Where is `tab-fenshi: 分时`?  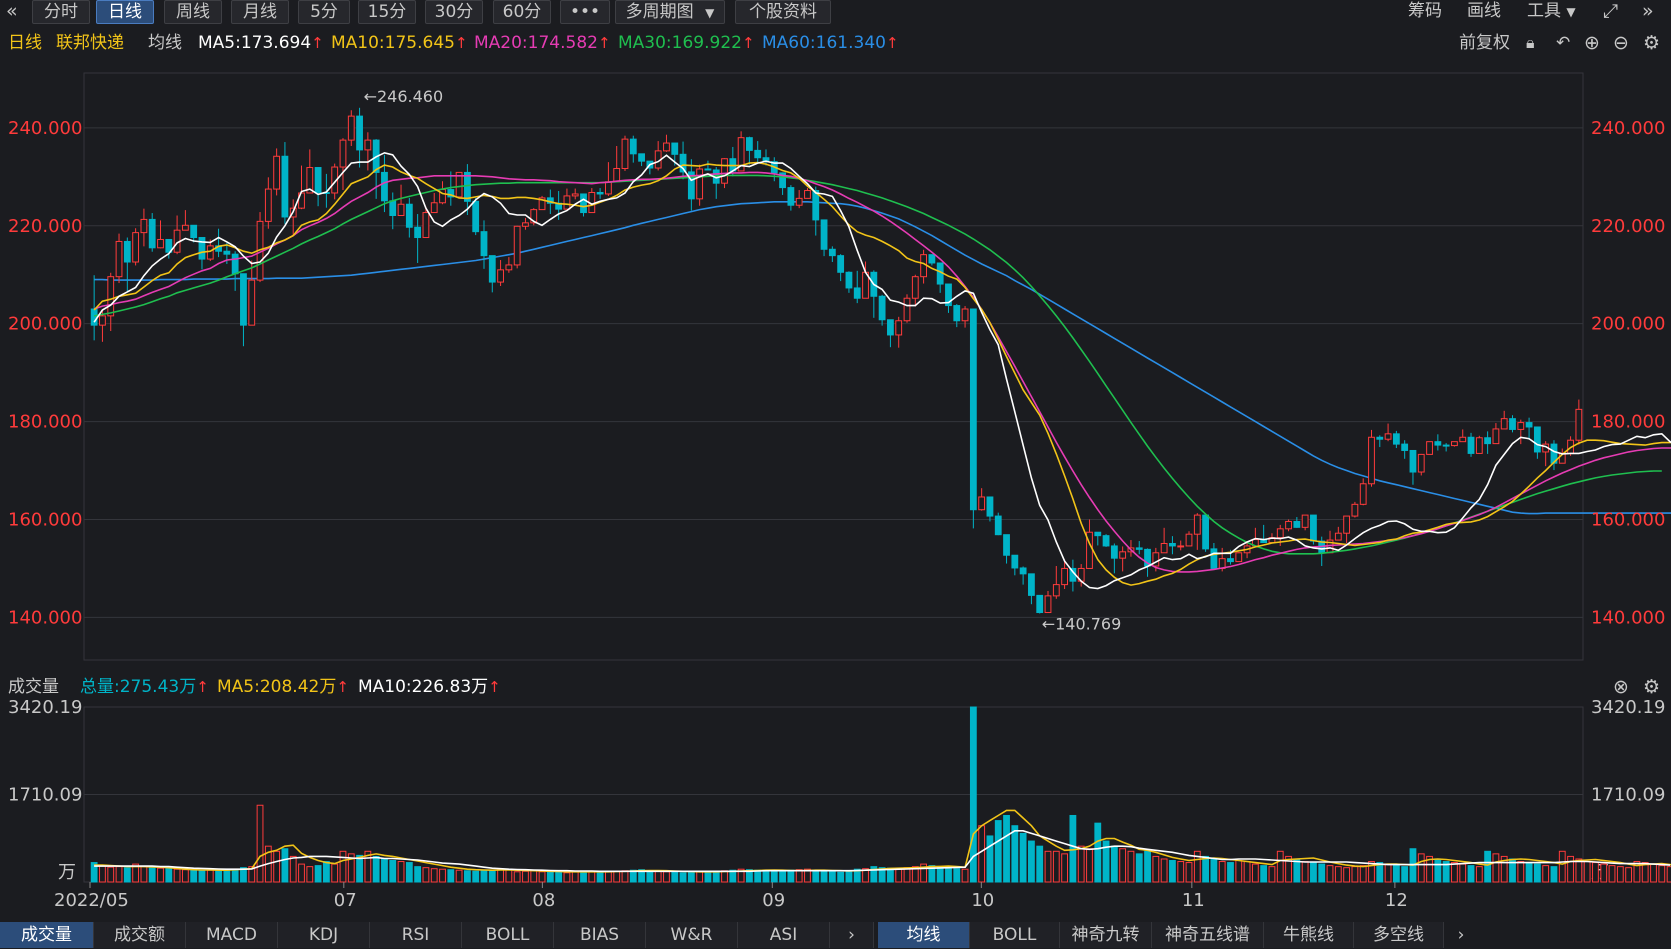 tab-fenshi: 分时 is located at coordinates (61, 12).